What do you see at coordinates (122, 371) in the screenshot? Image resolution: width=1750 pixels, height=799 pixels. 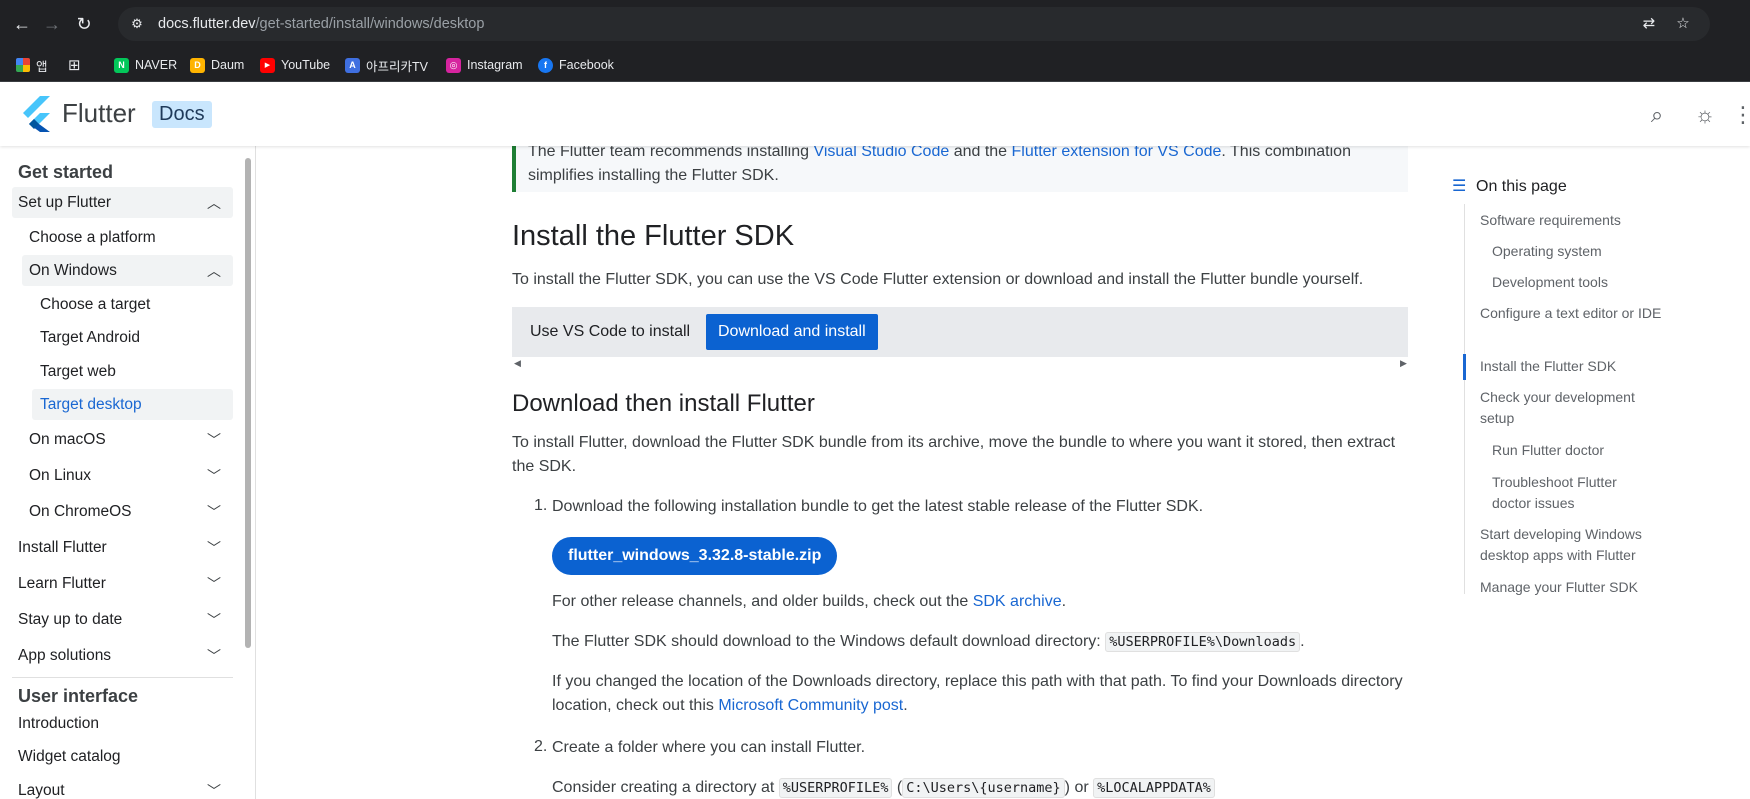 I see `sidebar-item-target-web: Target web` at bounding box center [122, 371].